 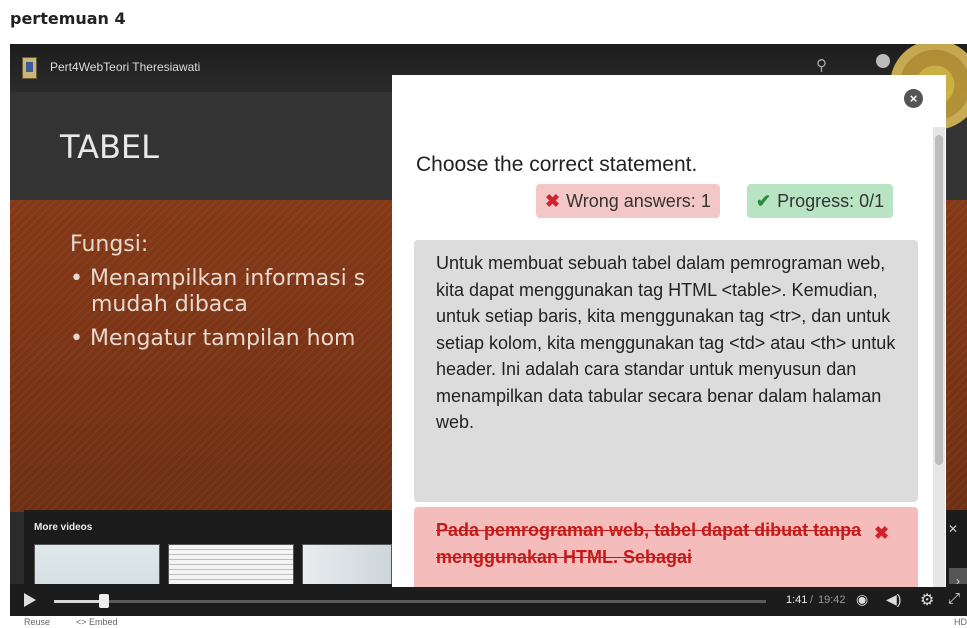 What do you see at coordinates (79, 601) in the screenshot?
I see `seek-played` at bounding box center [79, 601].